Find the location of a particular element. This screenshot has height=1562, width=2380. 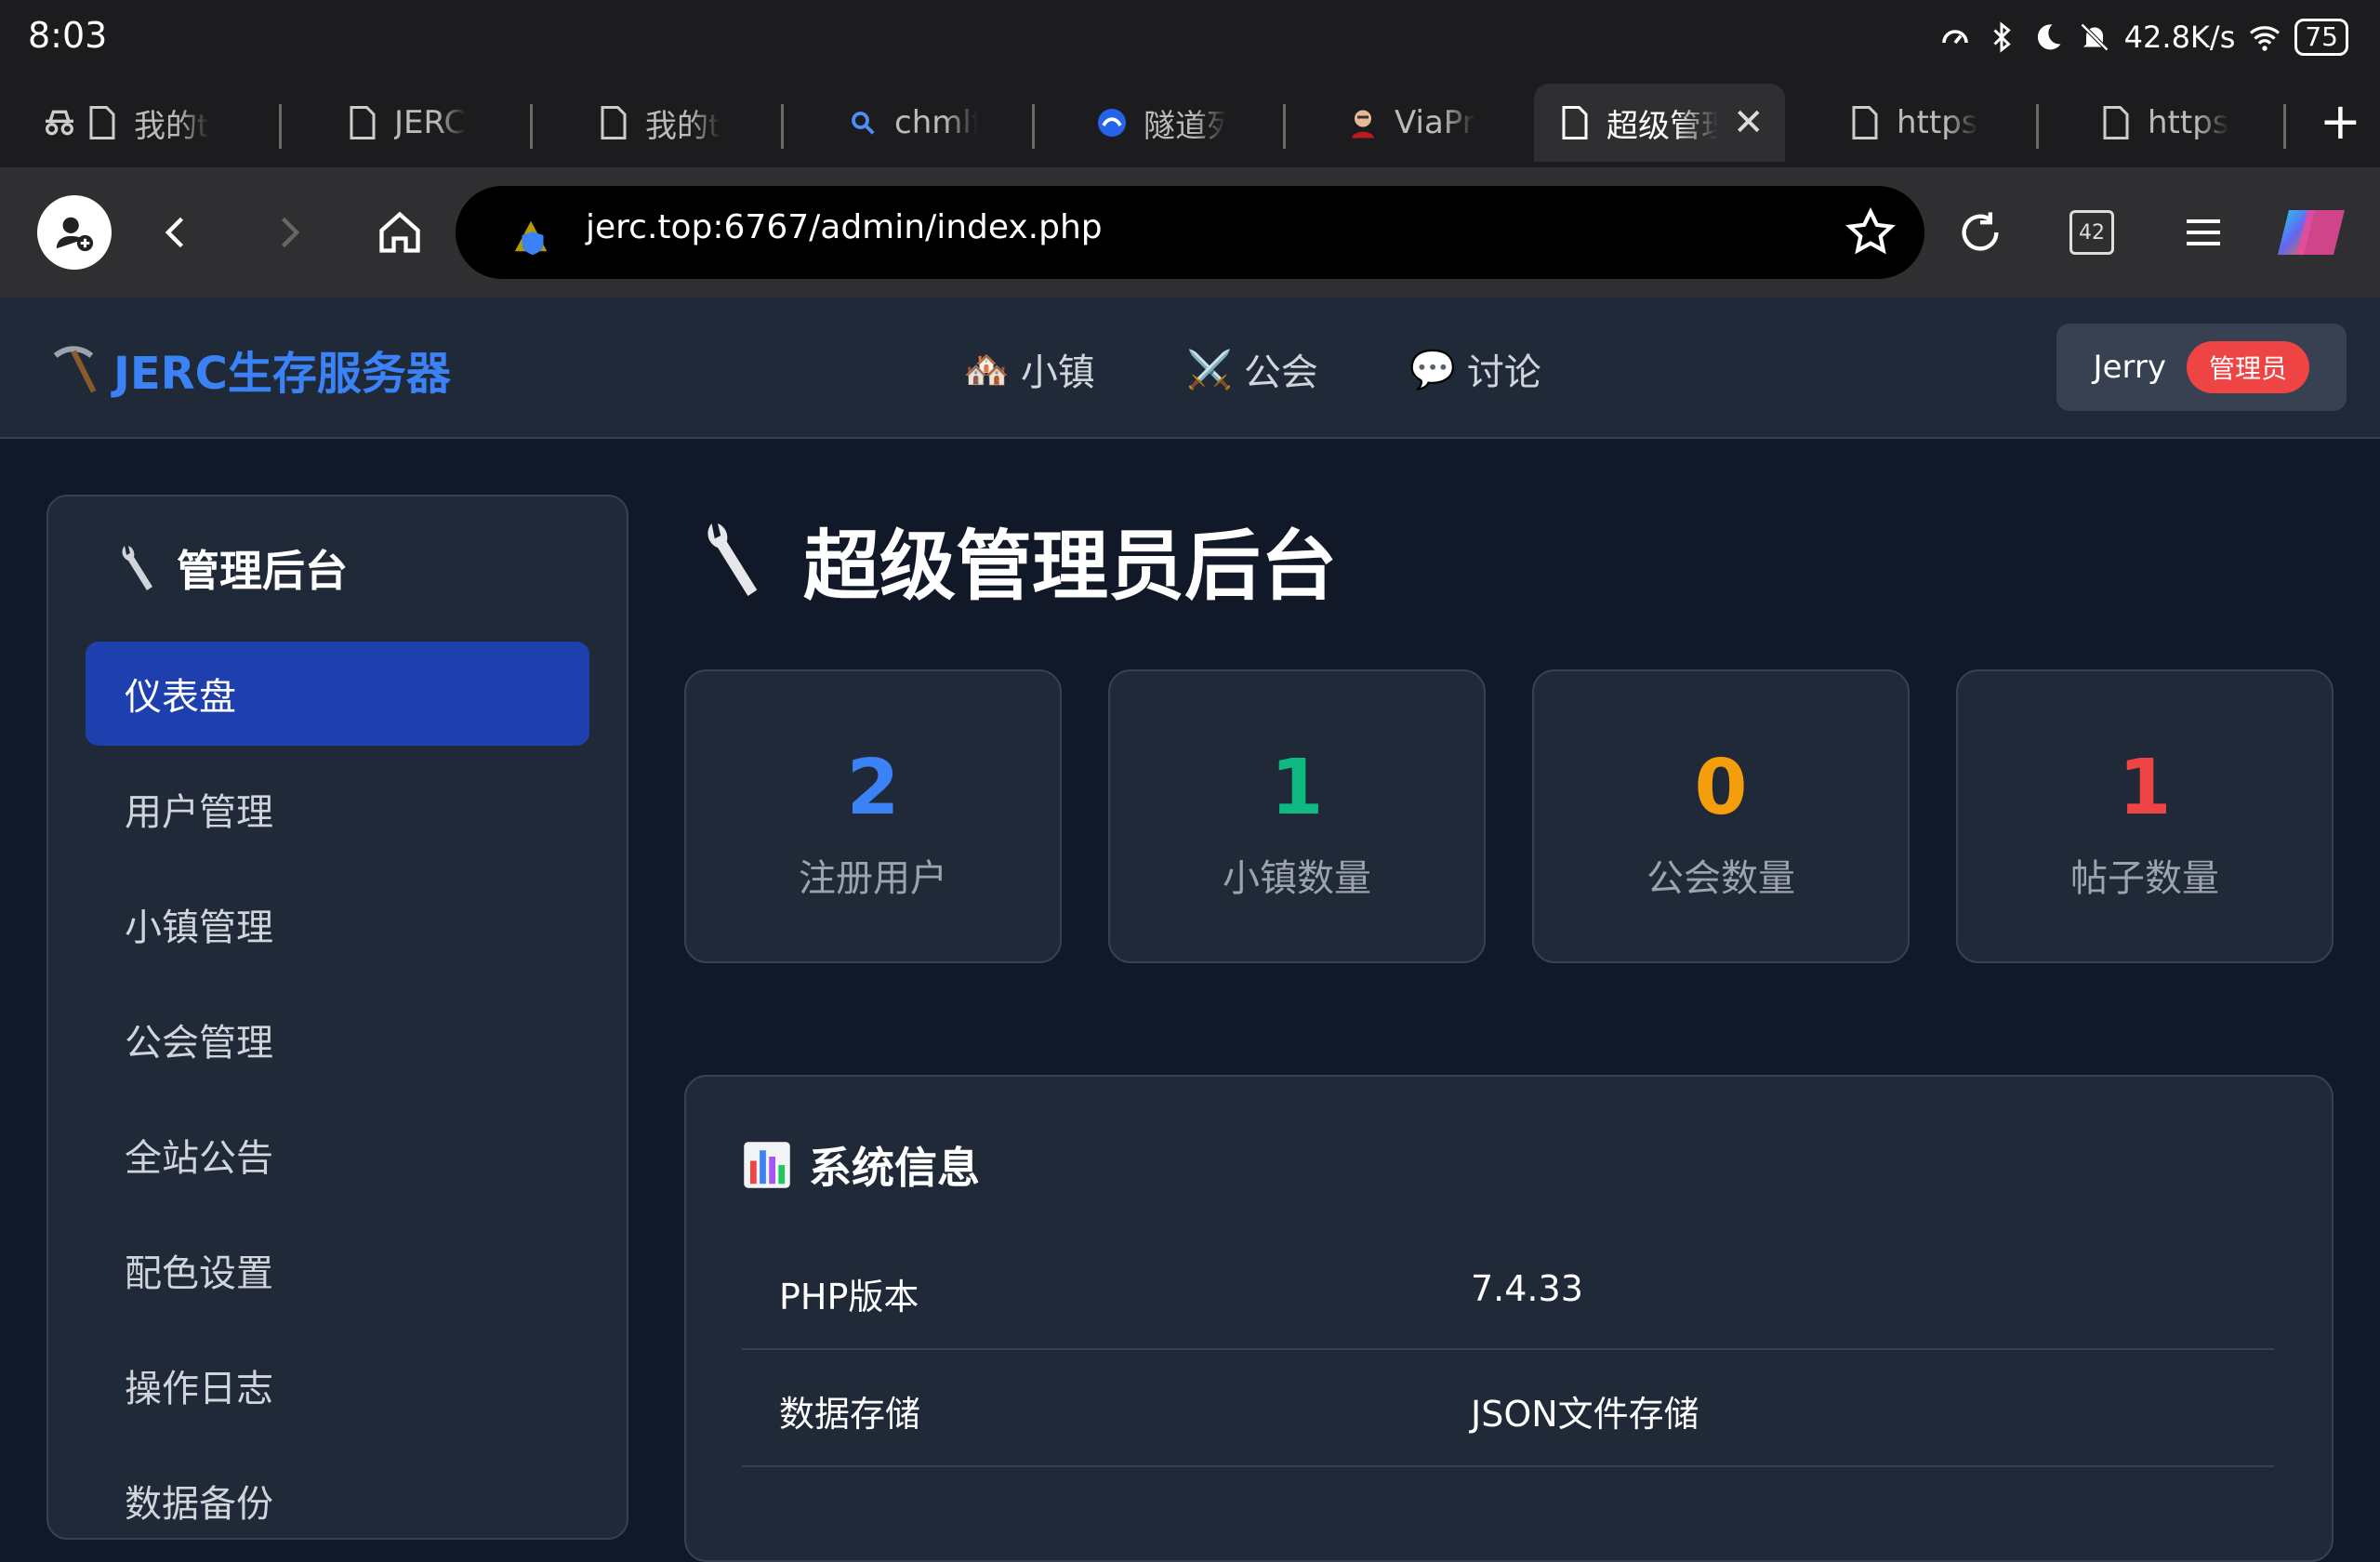

stat-card-guilds: 0 公会数量 is located at coordinates (1721, 816).